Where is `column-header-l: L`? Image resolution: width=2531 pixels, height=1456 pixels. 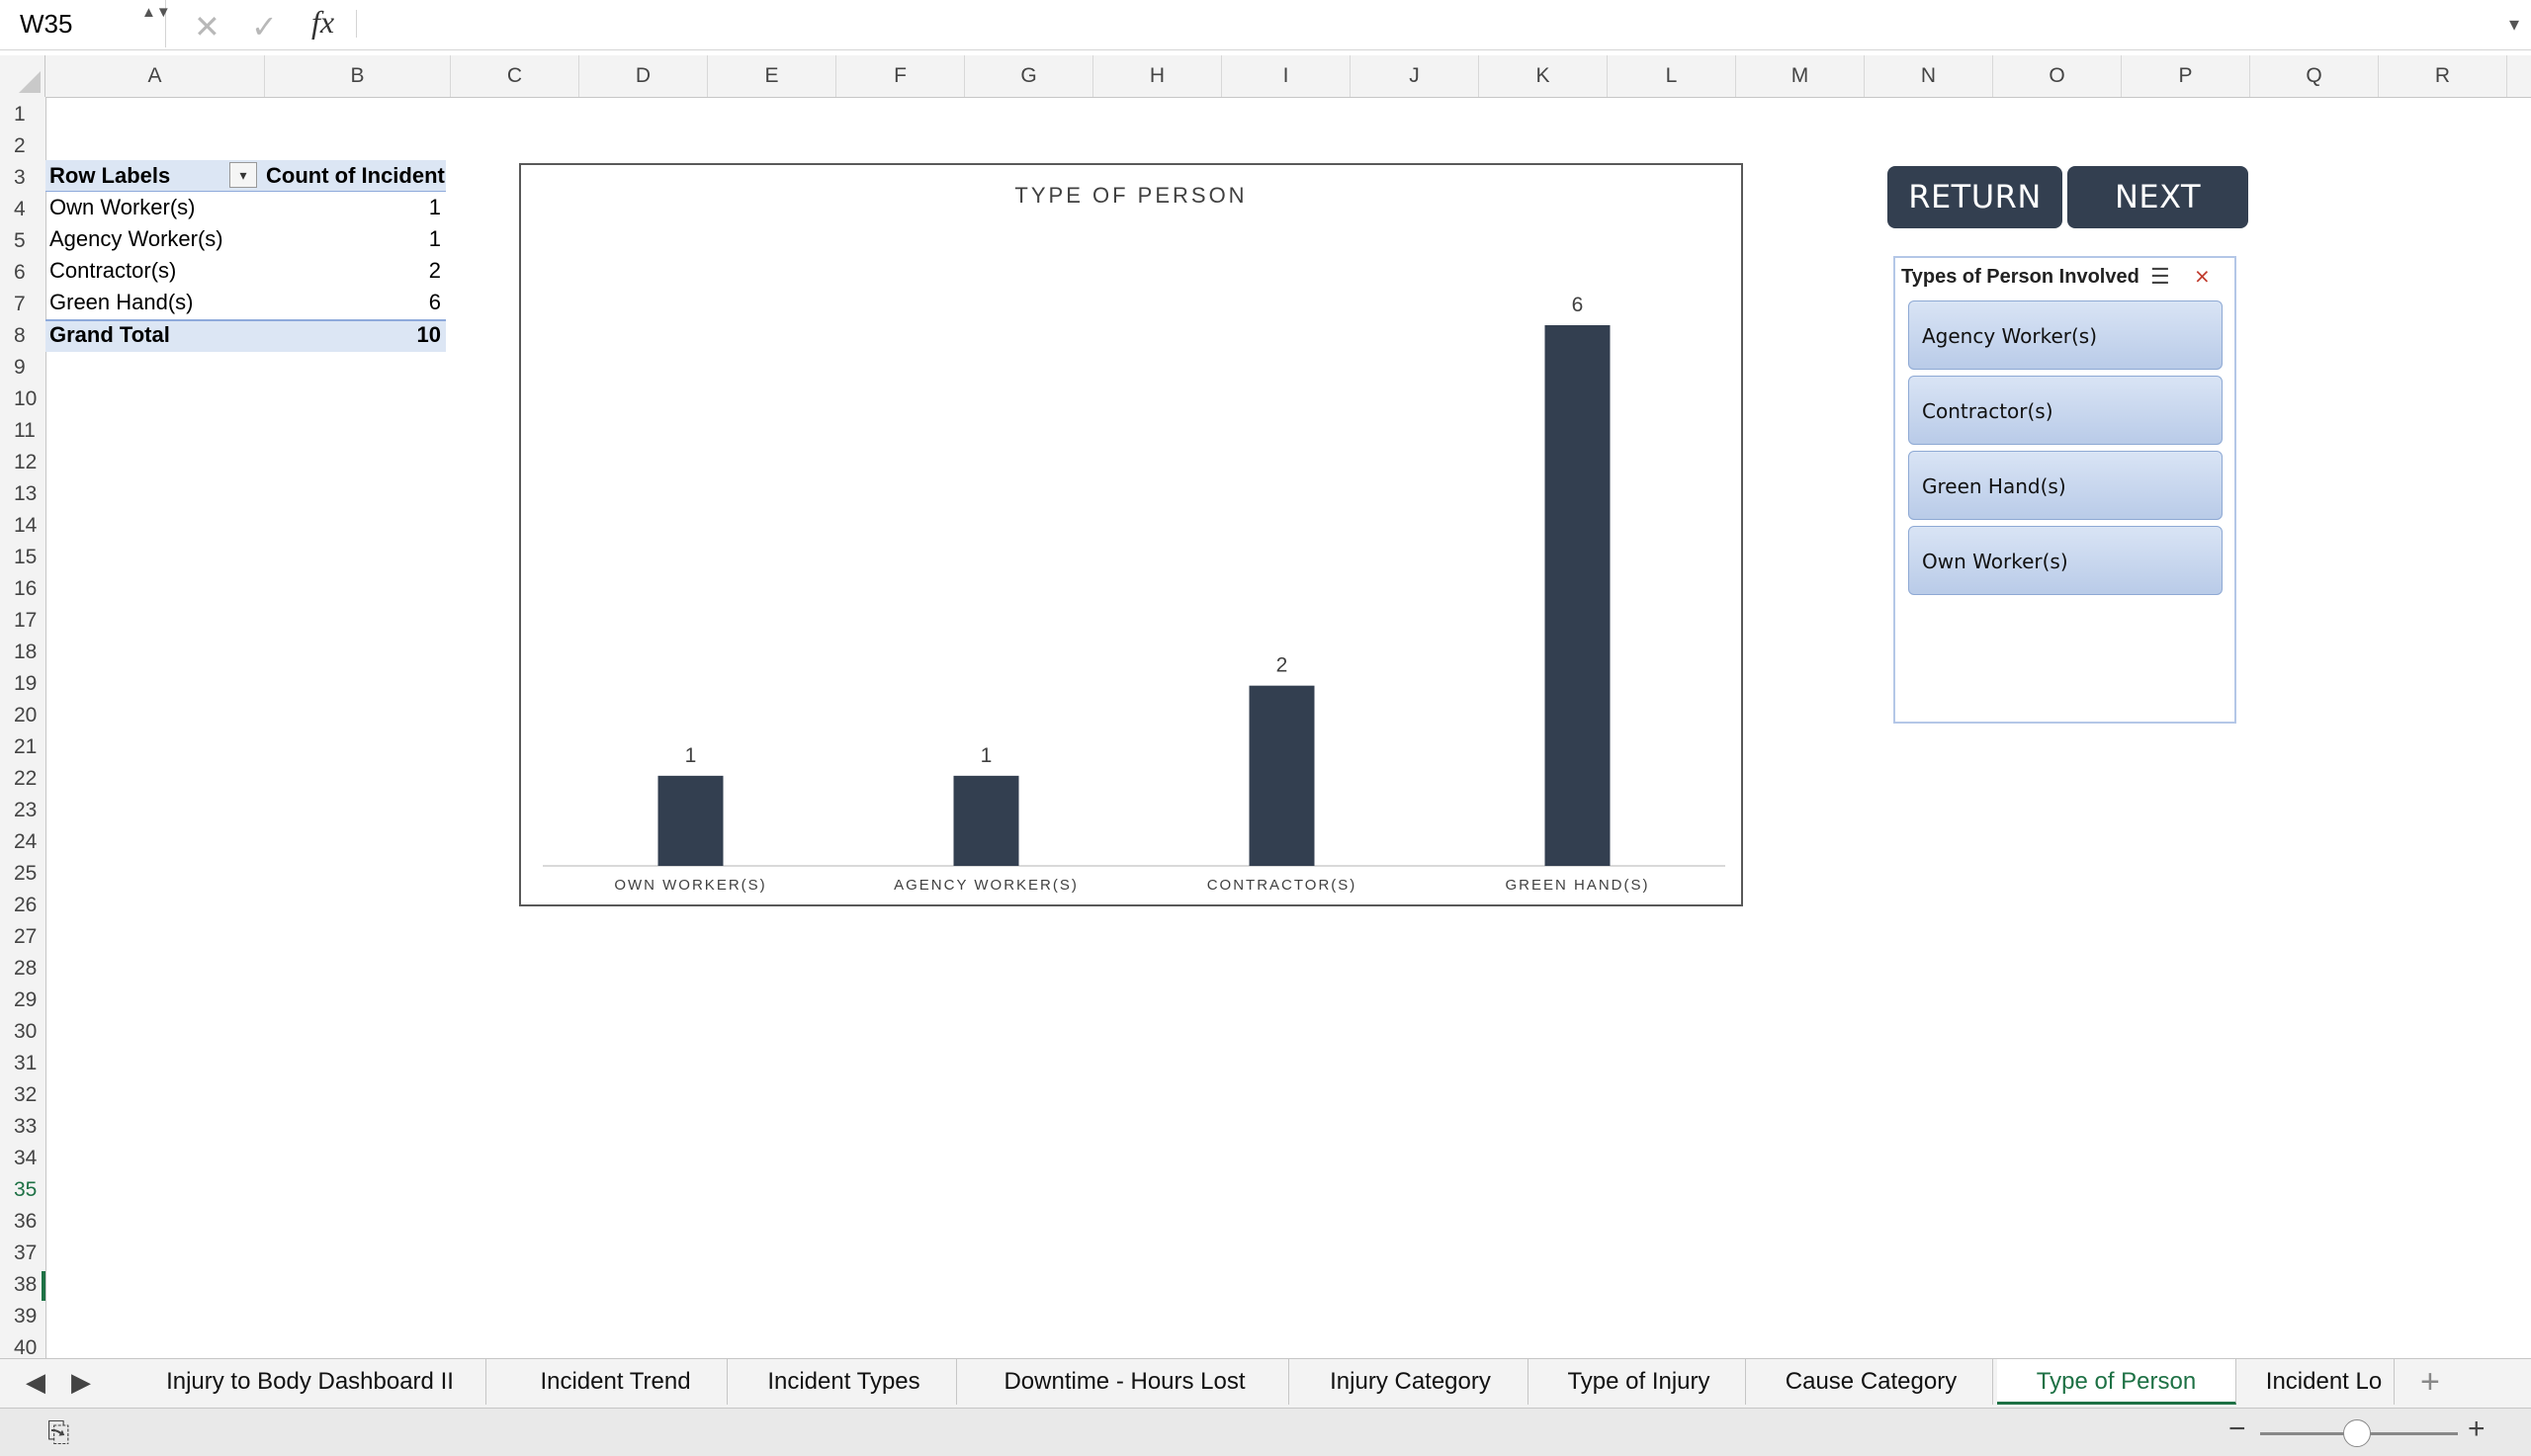
column-header-l: L is located at coordinates (1672, 76).